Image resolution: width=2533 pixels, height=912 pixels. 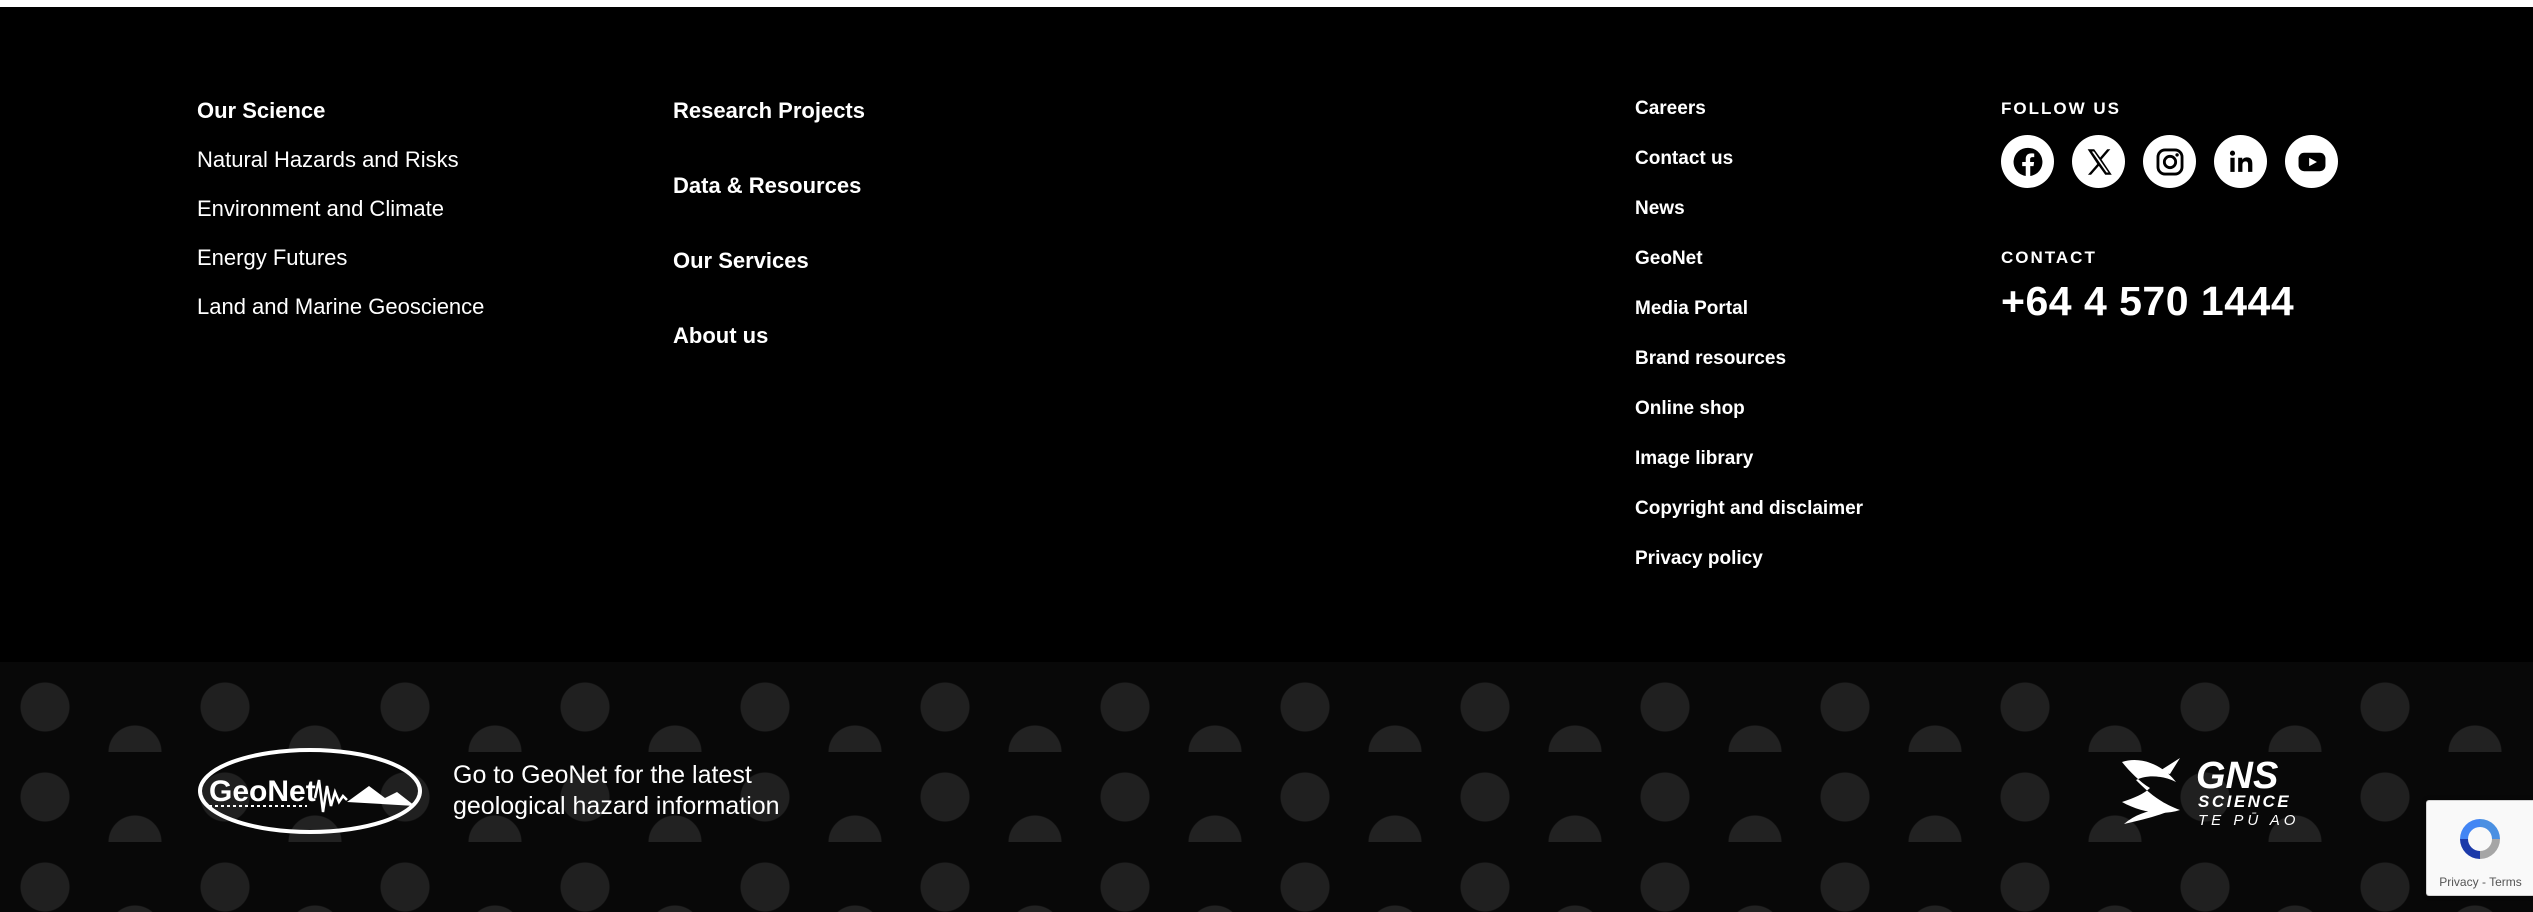 What do you see at coordinates (1749, 508) in the screenshot?
I see `link-copyright-disclaimer: Copyright and disclaimer` at bounding box center [1749, 508].